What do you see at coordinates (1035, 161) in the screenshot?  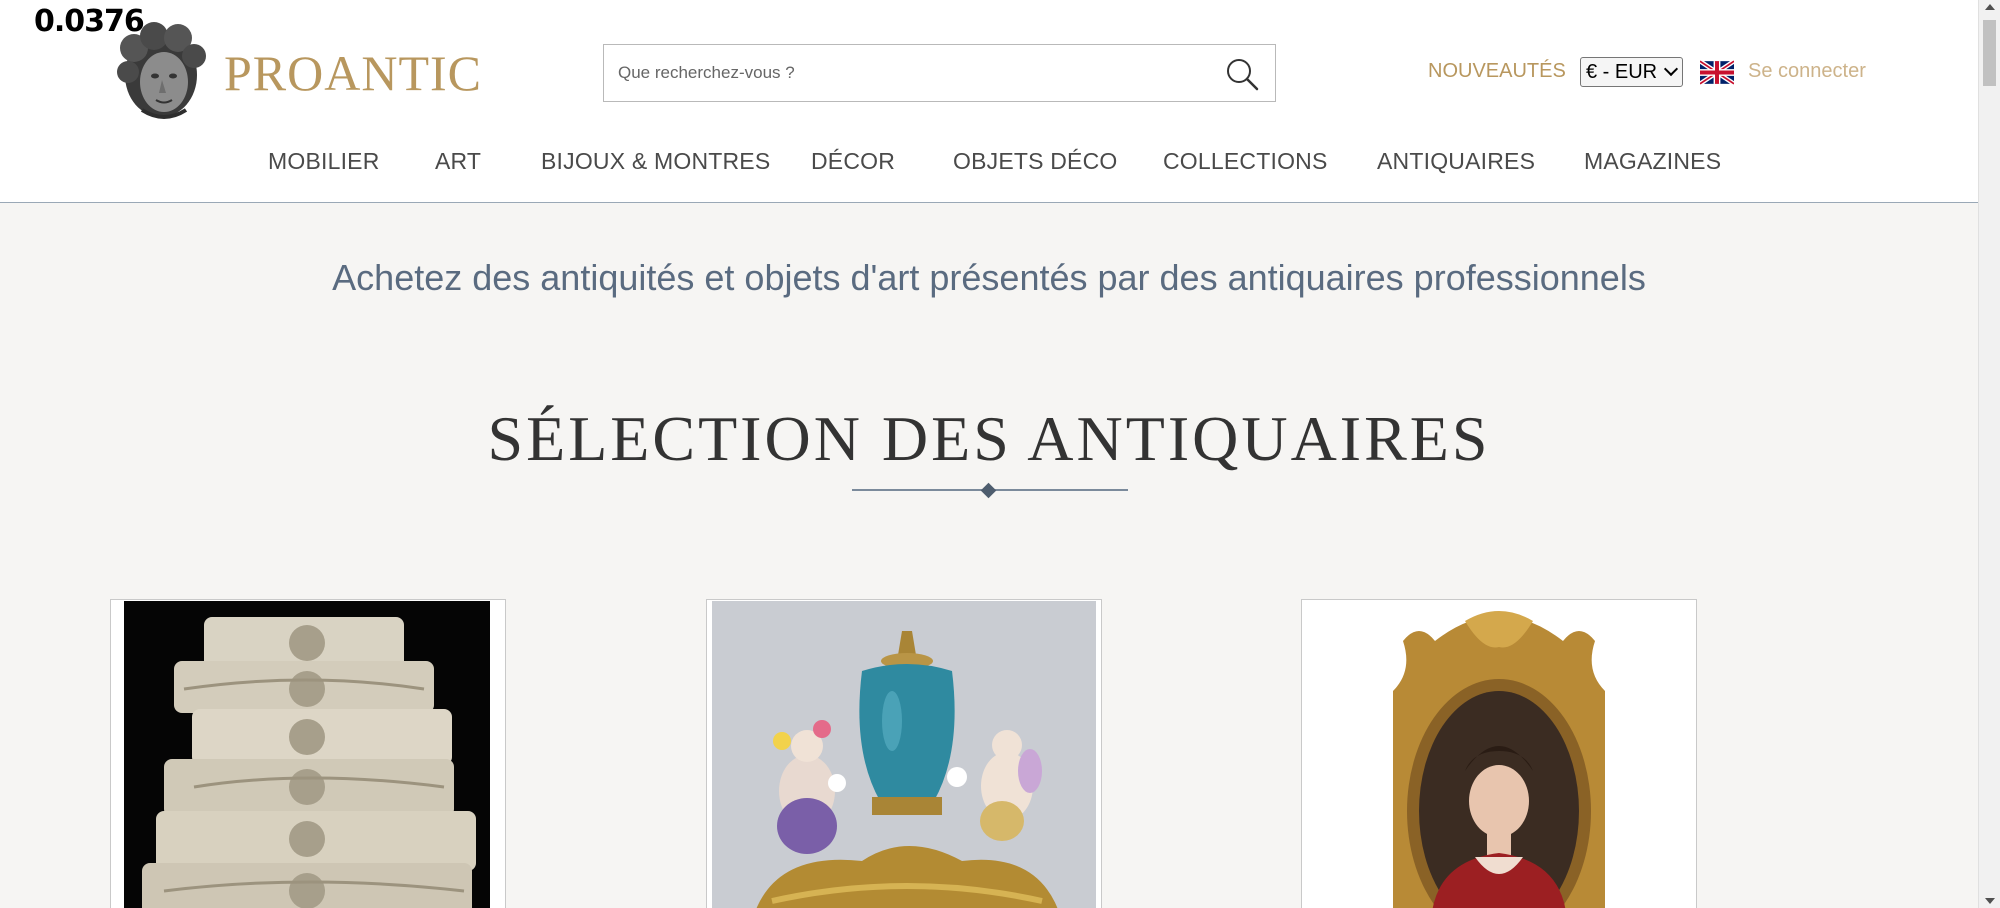 I see `nav-item-objets-deco: OBJETS DÉCO` at bounding box center [1035, 161].